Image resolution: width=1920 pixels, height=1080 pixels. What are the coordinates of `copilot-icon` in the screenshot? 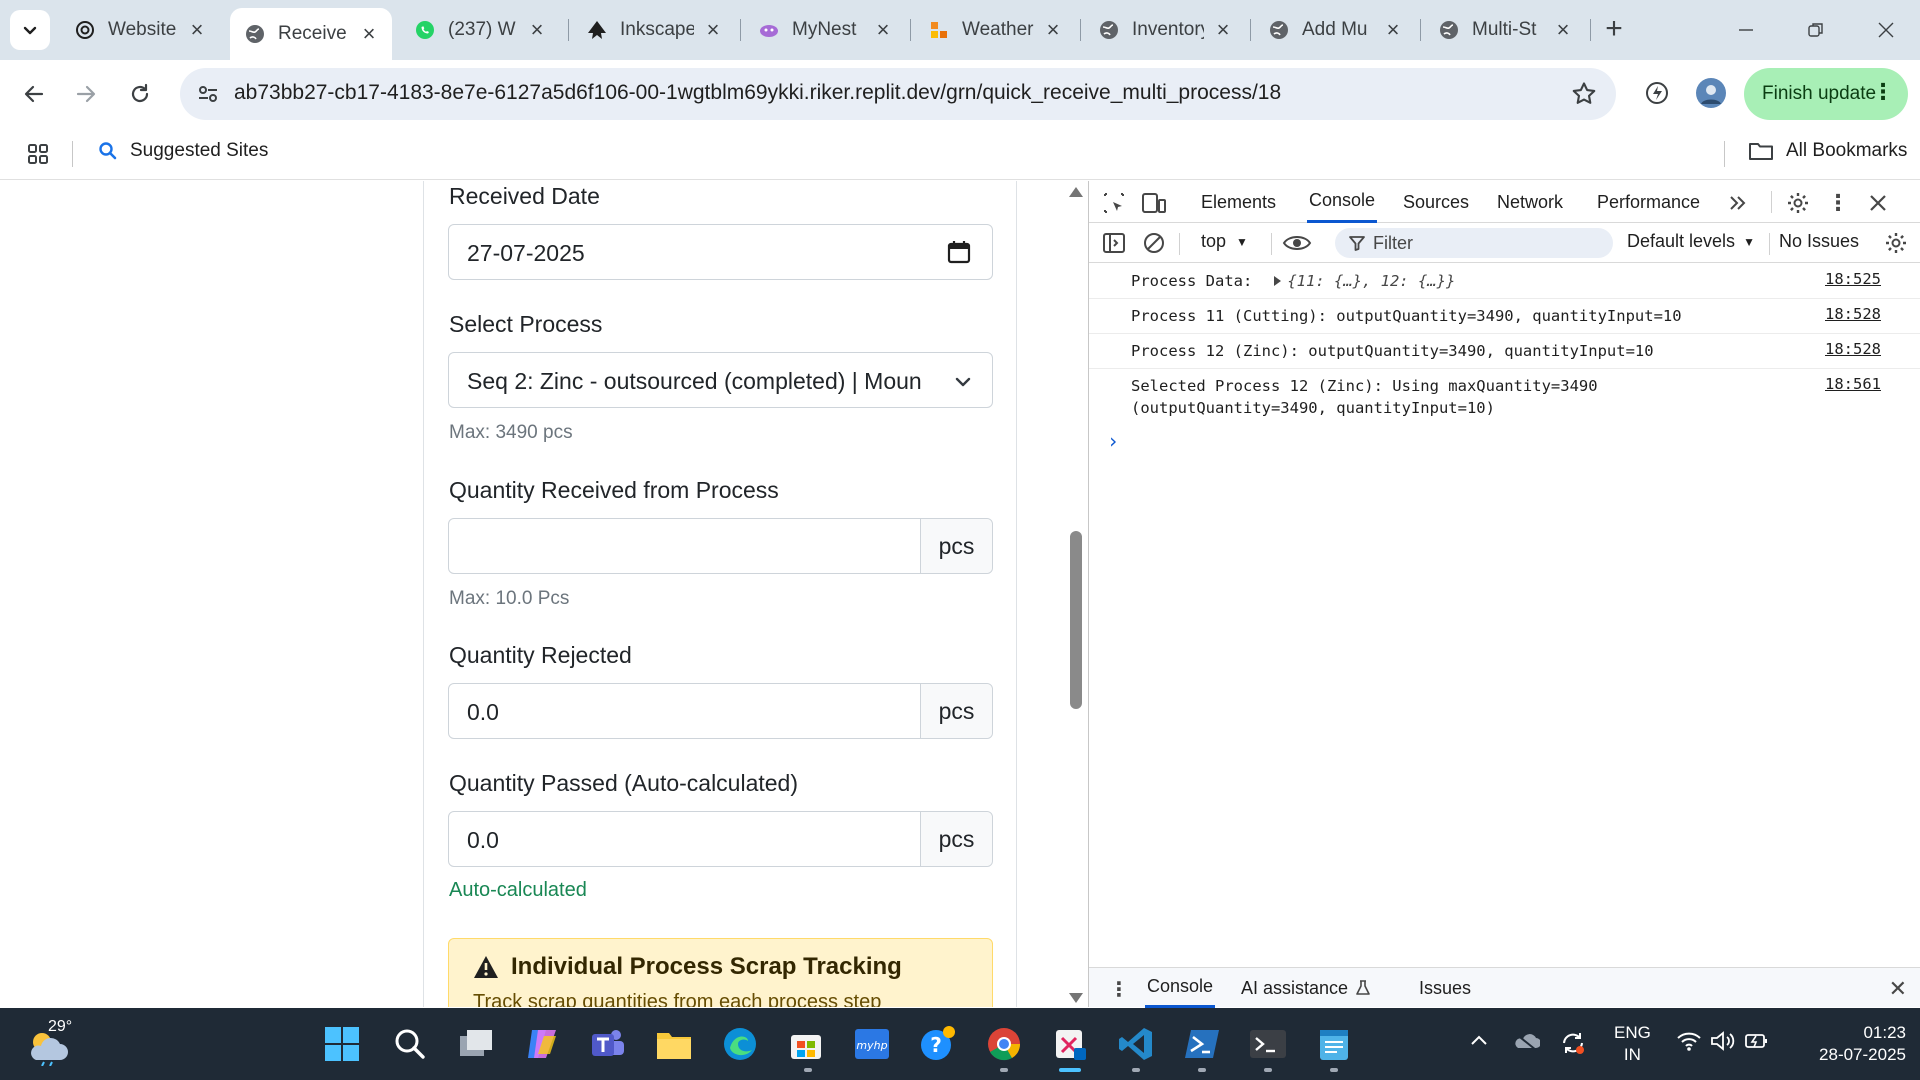 It's located at (542, 1044).